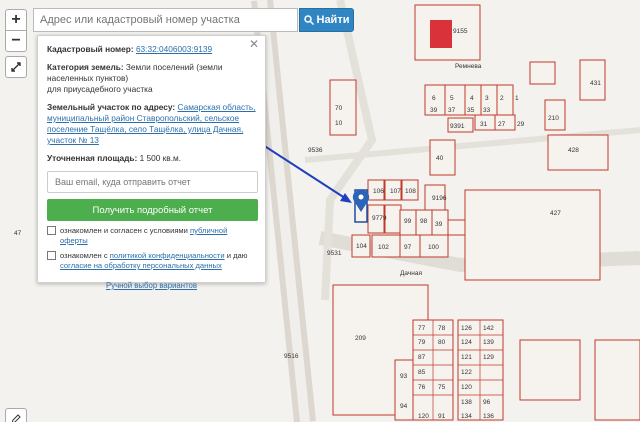  Describe the element at coordinates (333, 20) in the screenshot. I see `search-button-label: Найти` at that location.